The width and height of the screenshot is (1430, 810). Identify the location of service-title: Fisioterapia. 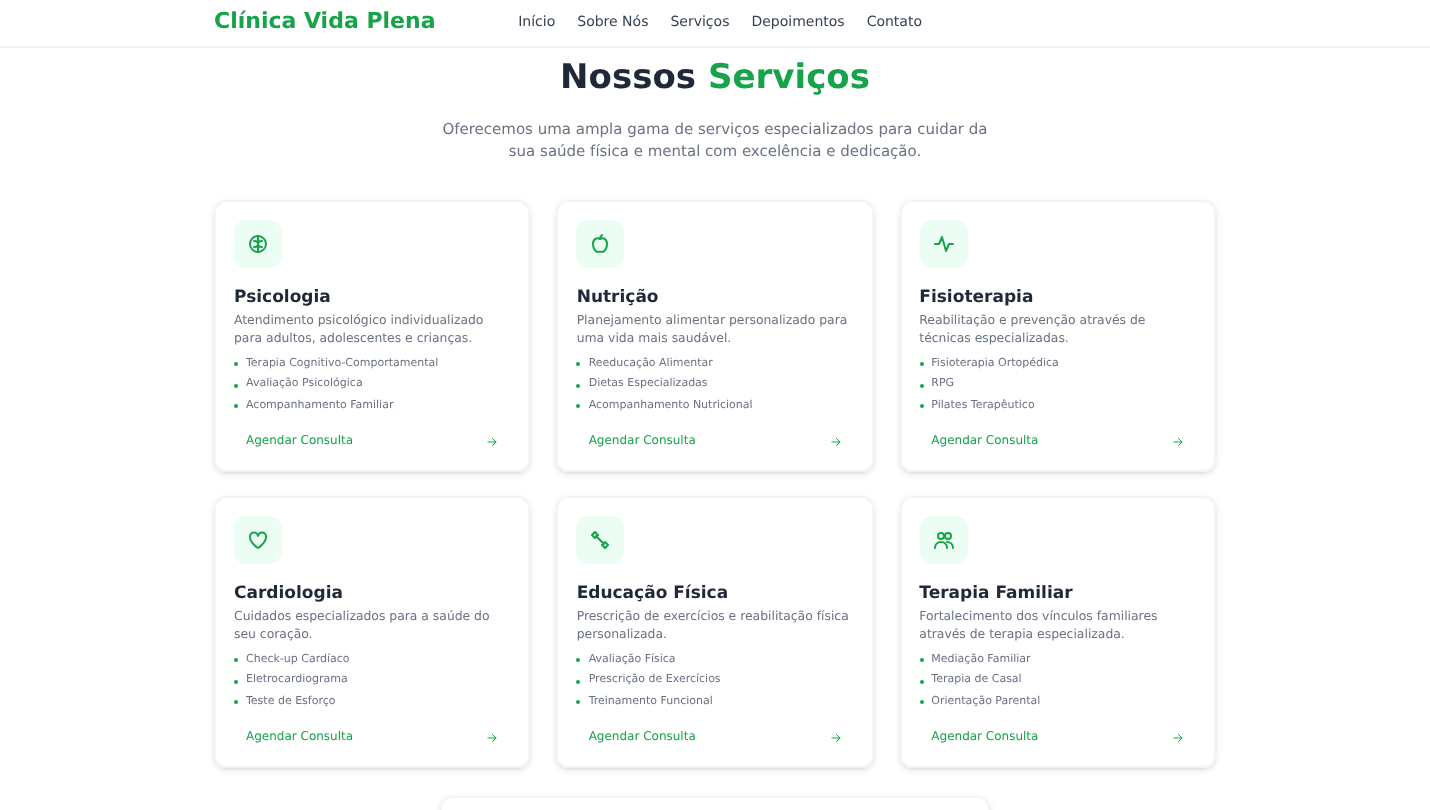
(977, 297).